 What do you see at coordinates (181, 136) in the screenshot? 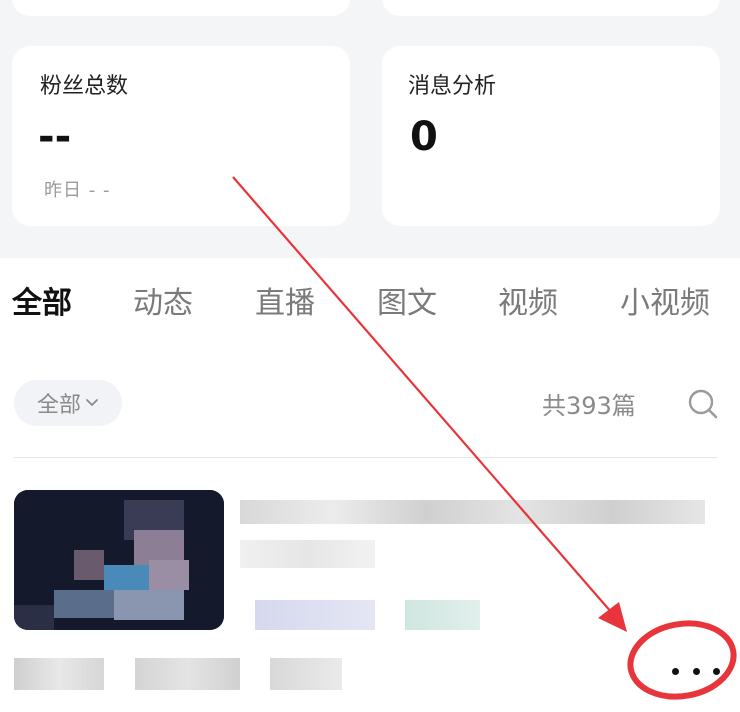
I see `fans-total-card: 粉丝总数 -- 昨日 - -` at bounding box center [181, 136].